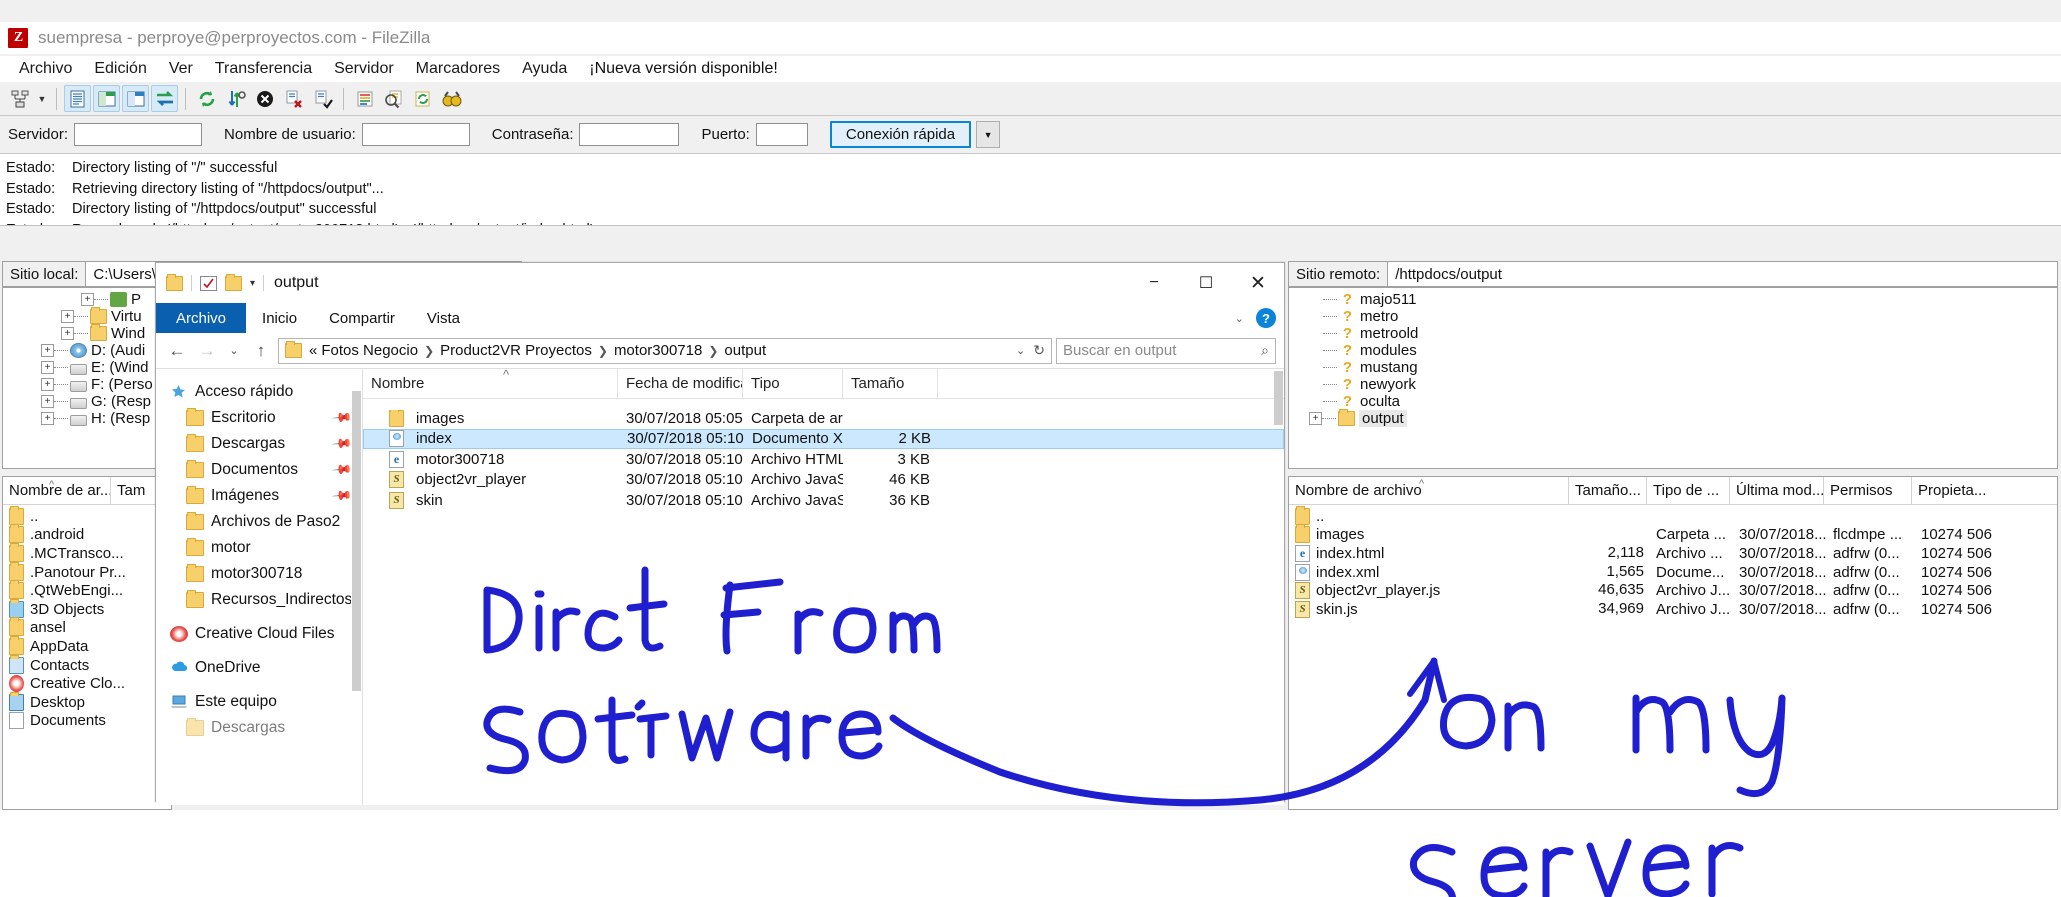  What do you see at coordinates (1673, 367) in the screenshot?
I see `tree-item-mustang: mustang` at bounding box center [1673, 367].